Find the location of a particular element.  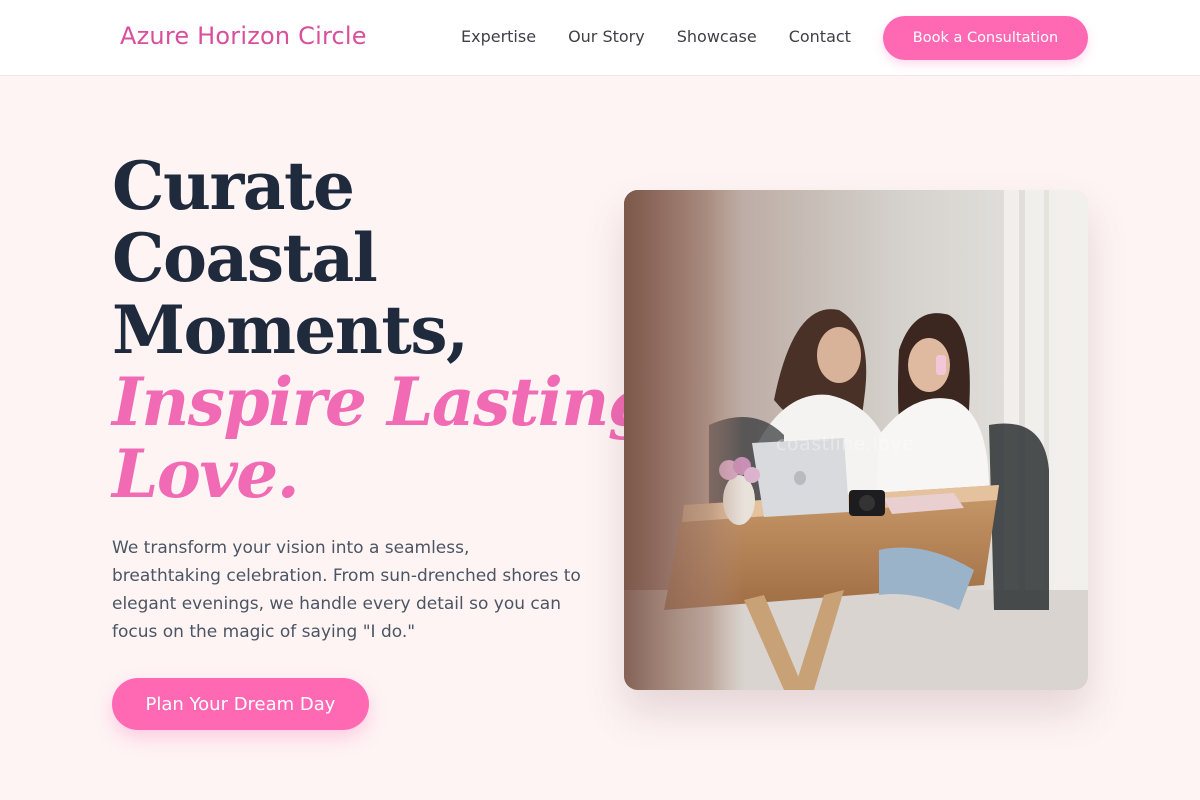

plan-dream-day-button: Plan Your Dream Day is located at coordinates (240, 704).